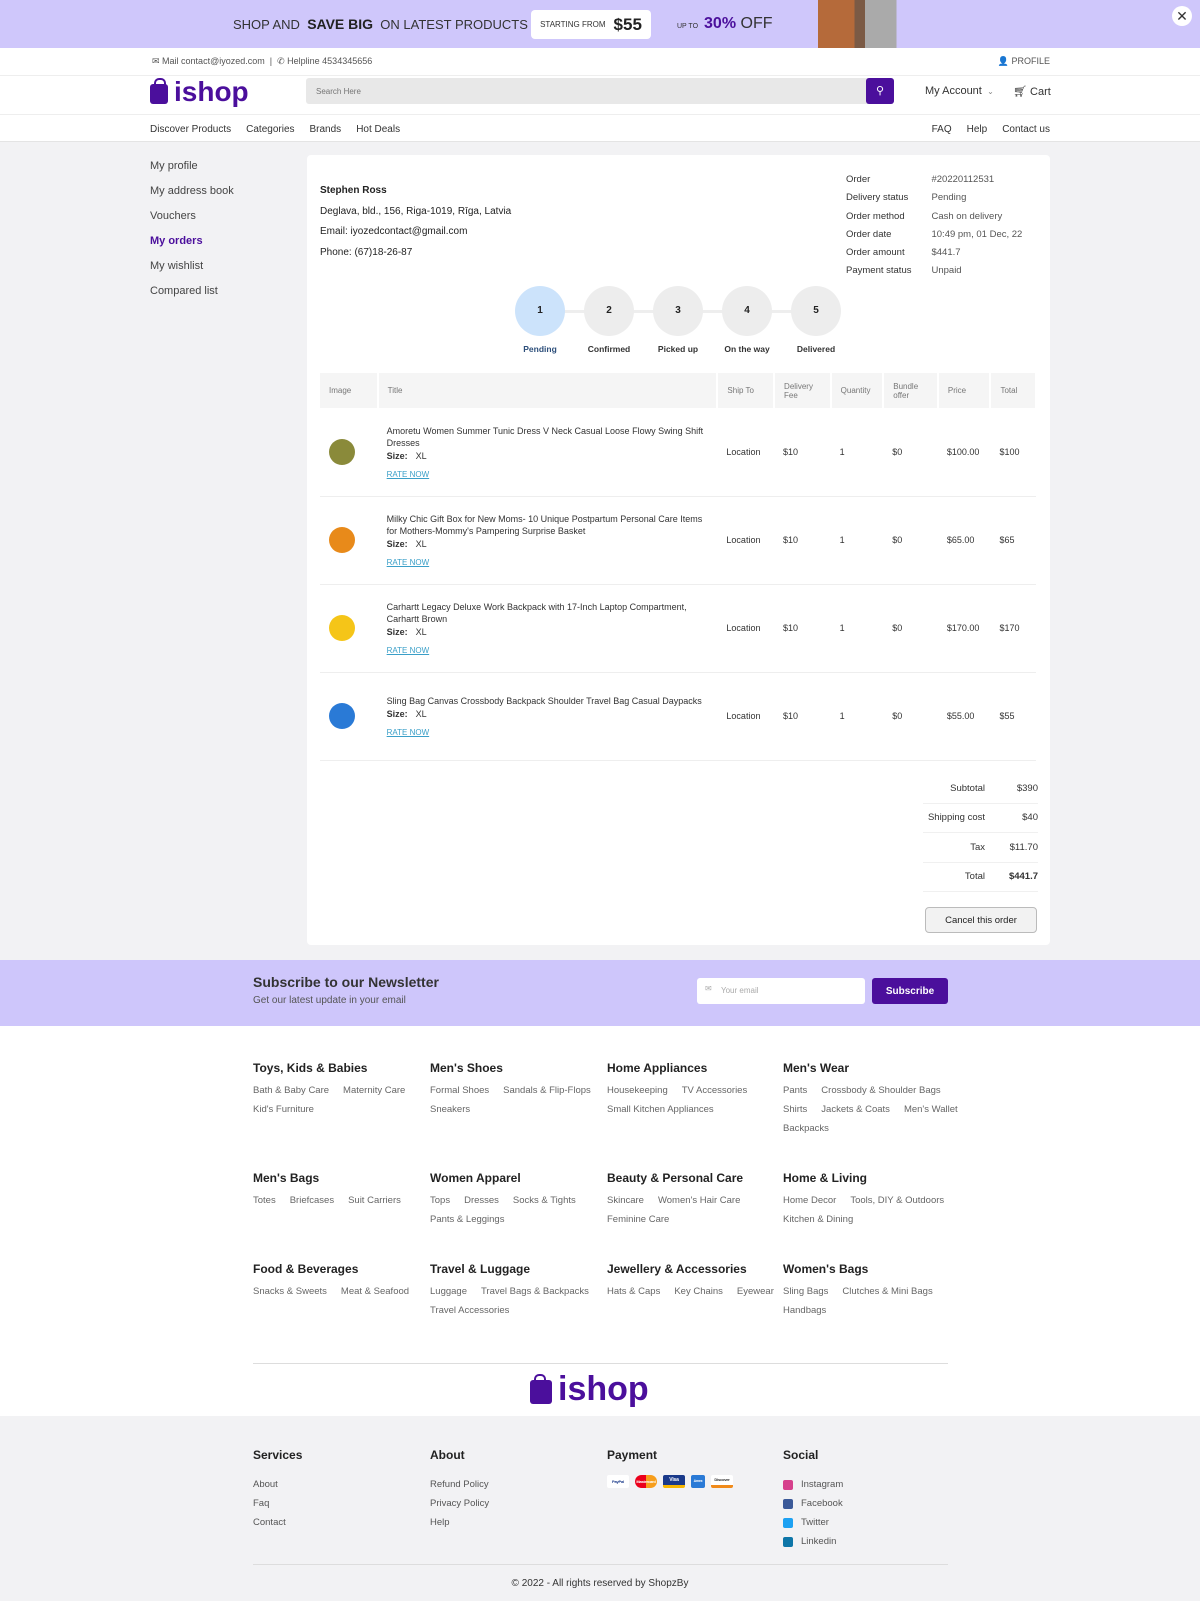  I want to click on footer-link-faq: Faq, so click(277, 1503).